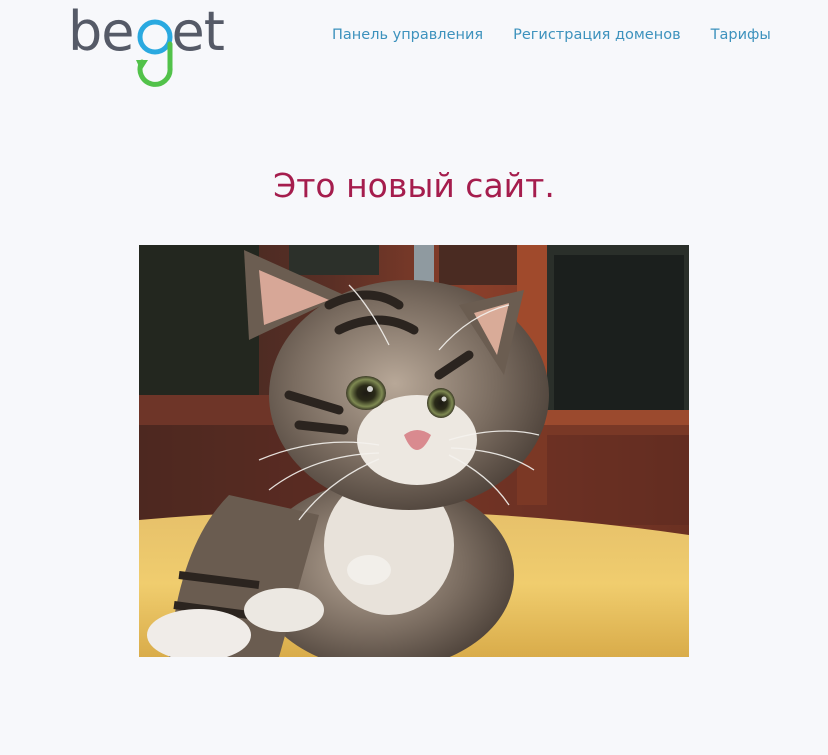 The image size is (828, 755). I want to click on nav-link-tariffs: Тарифы, so click(741, 35).